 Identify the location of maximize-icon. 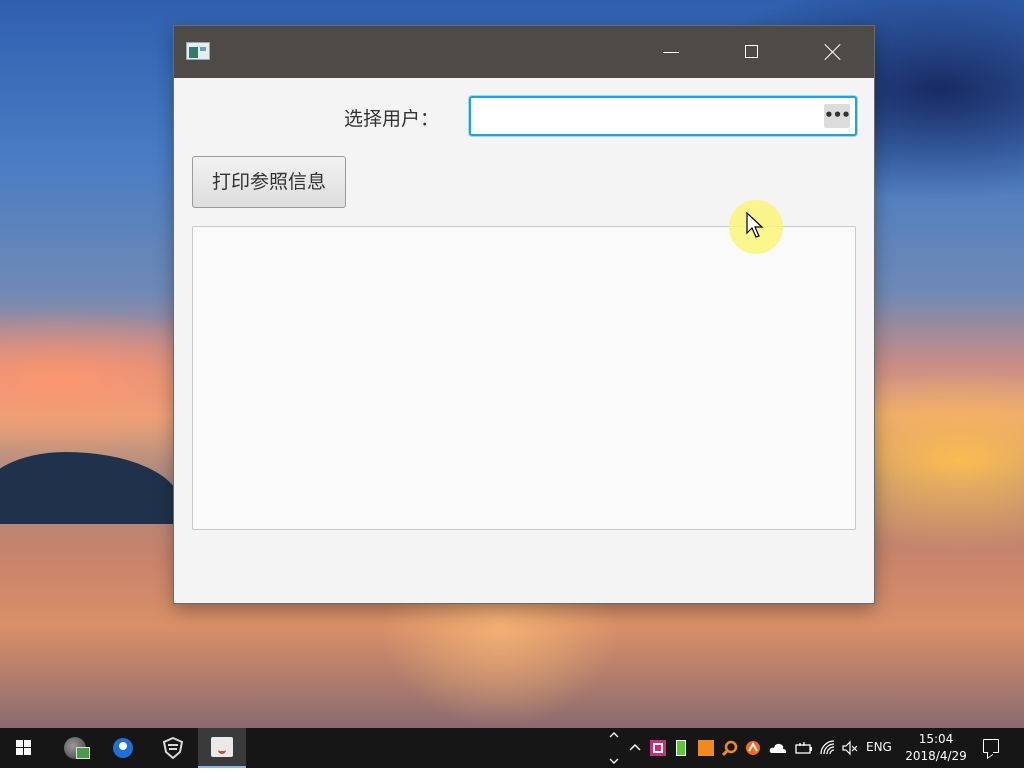
(751, 51).